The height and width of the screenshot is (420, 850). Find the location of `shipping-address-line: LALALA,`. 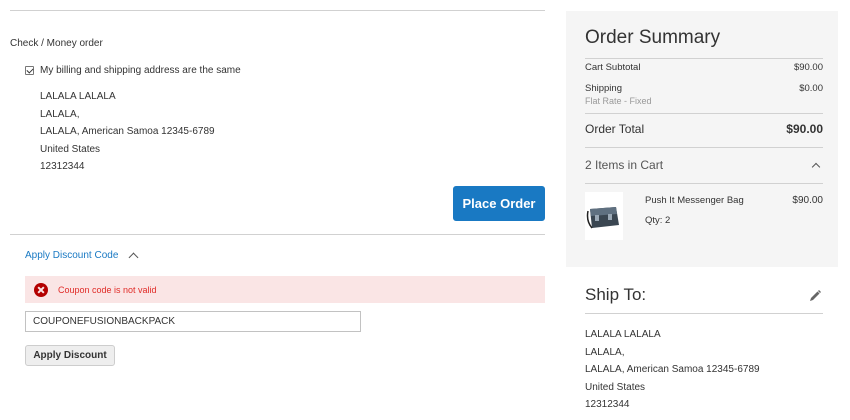

shipping-address-line: LALALA, is located at coordinates (605, 352).